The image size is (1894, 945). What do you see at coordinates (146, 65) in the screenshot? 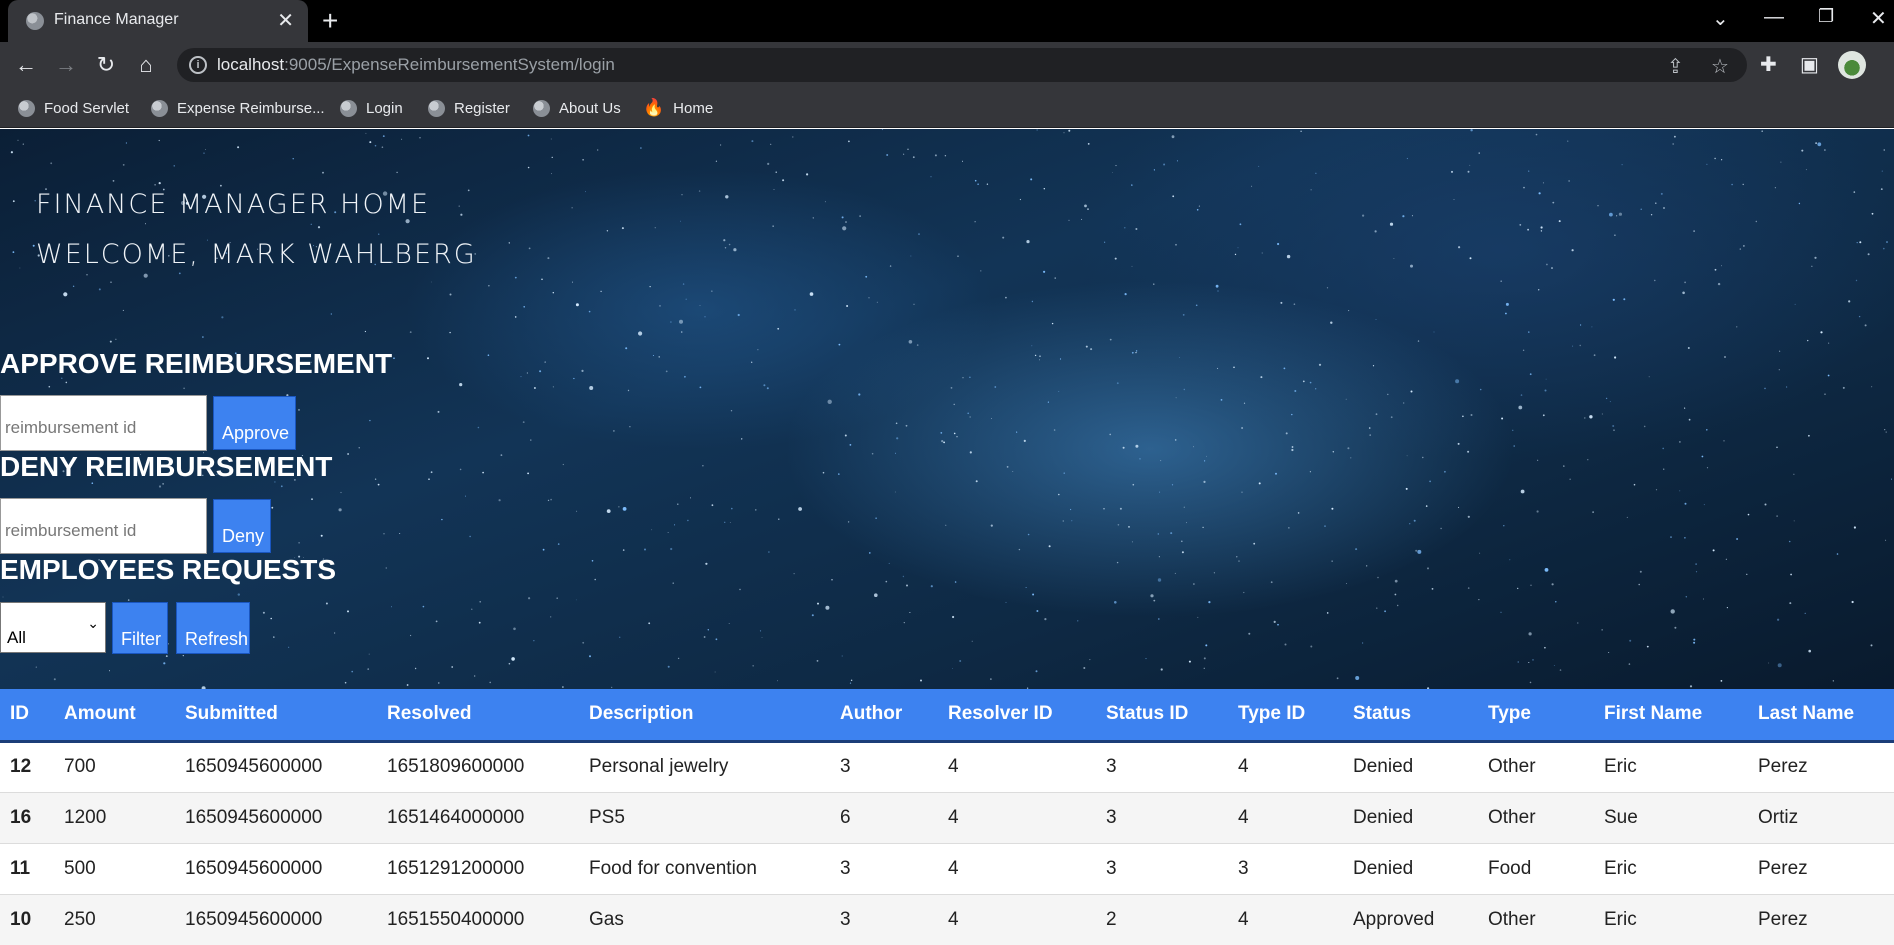
I see `home-icon: ⌂` at bounding box center [146, 65].